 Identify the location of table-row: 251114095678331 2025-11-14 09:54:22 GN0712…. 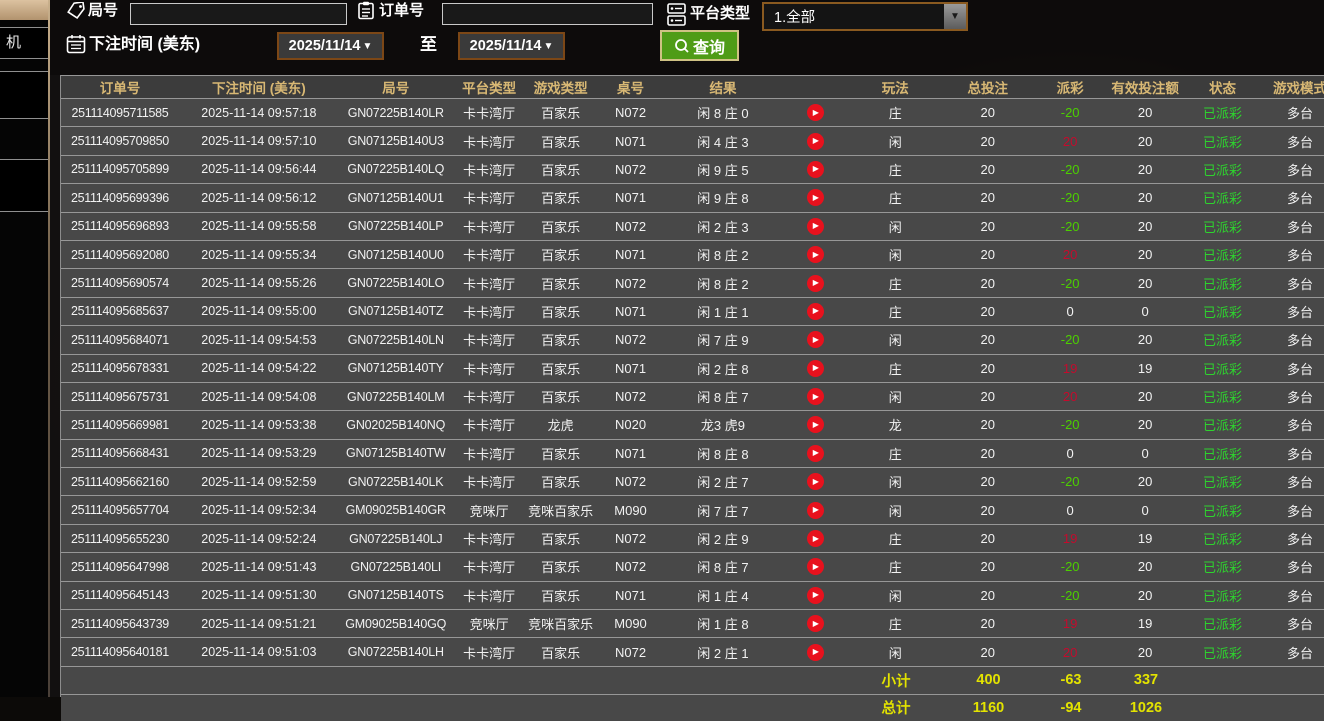
(692, 367).